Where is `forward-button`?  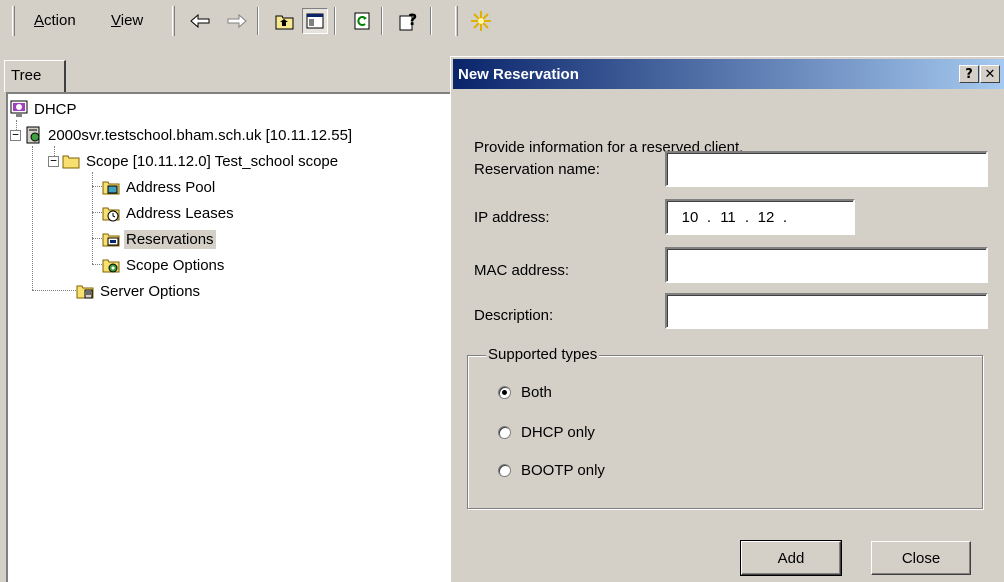
forward-button is located at coordinates (237, 21).